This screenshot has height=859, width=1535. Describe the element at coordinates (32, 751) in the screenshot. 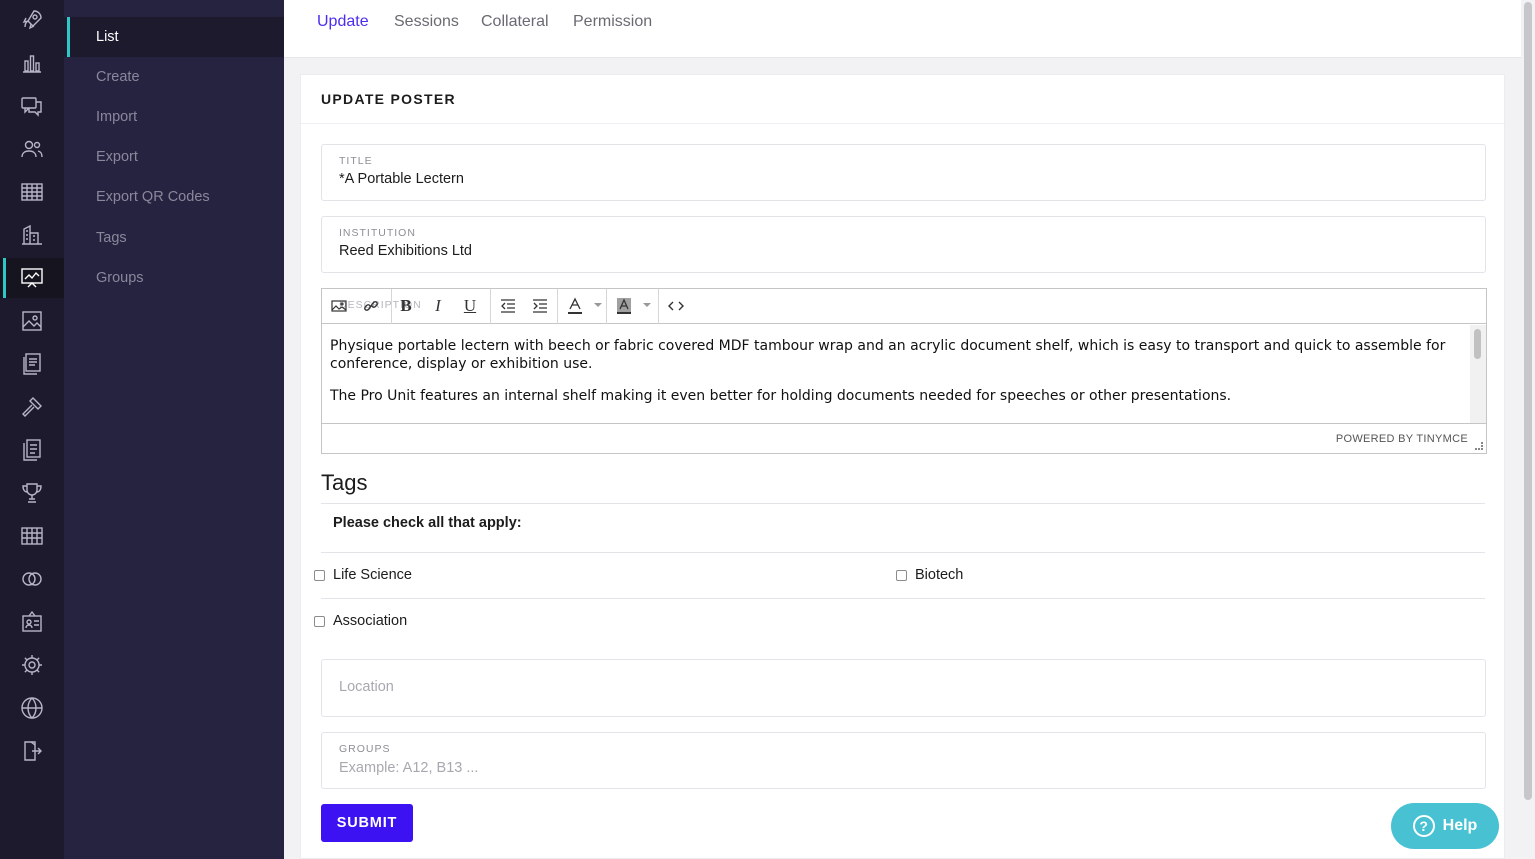

I see `rail-logout` at that location.